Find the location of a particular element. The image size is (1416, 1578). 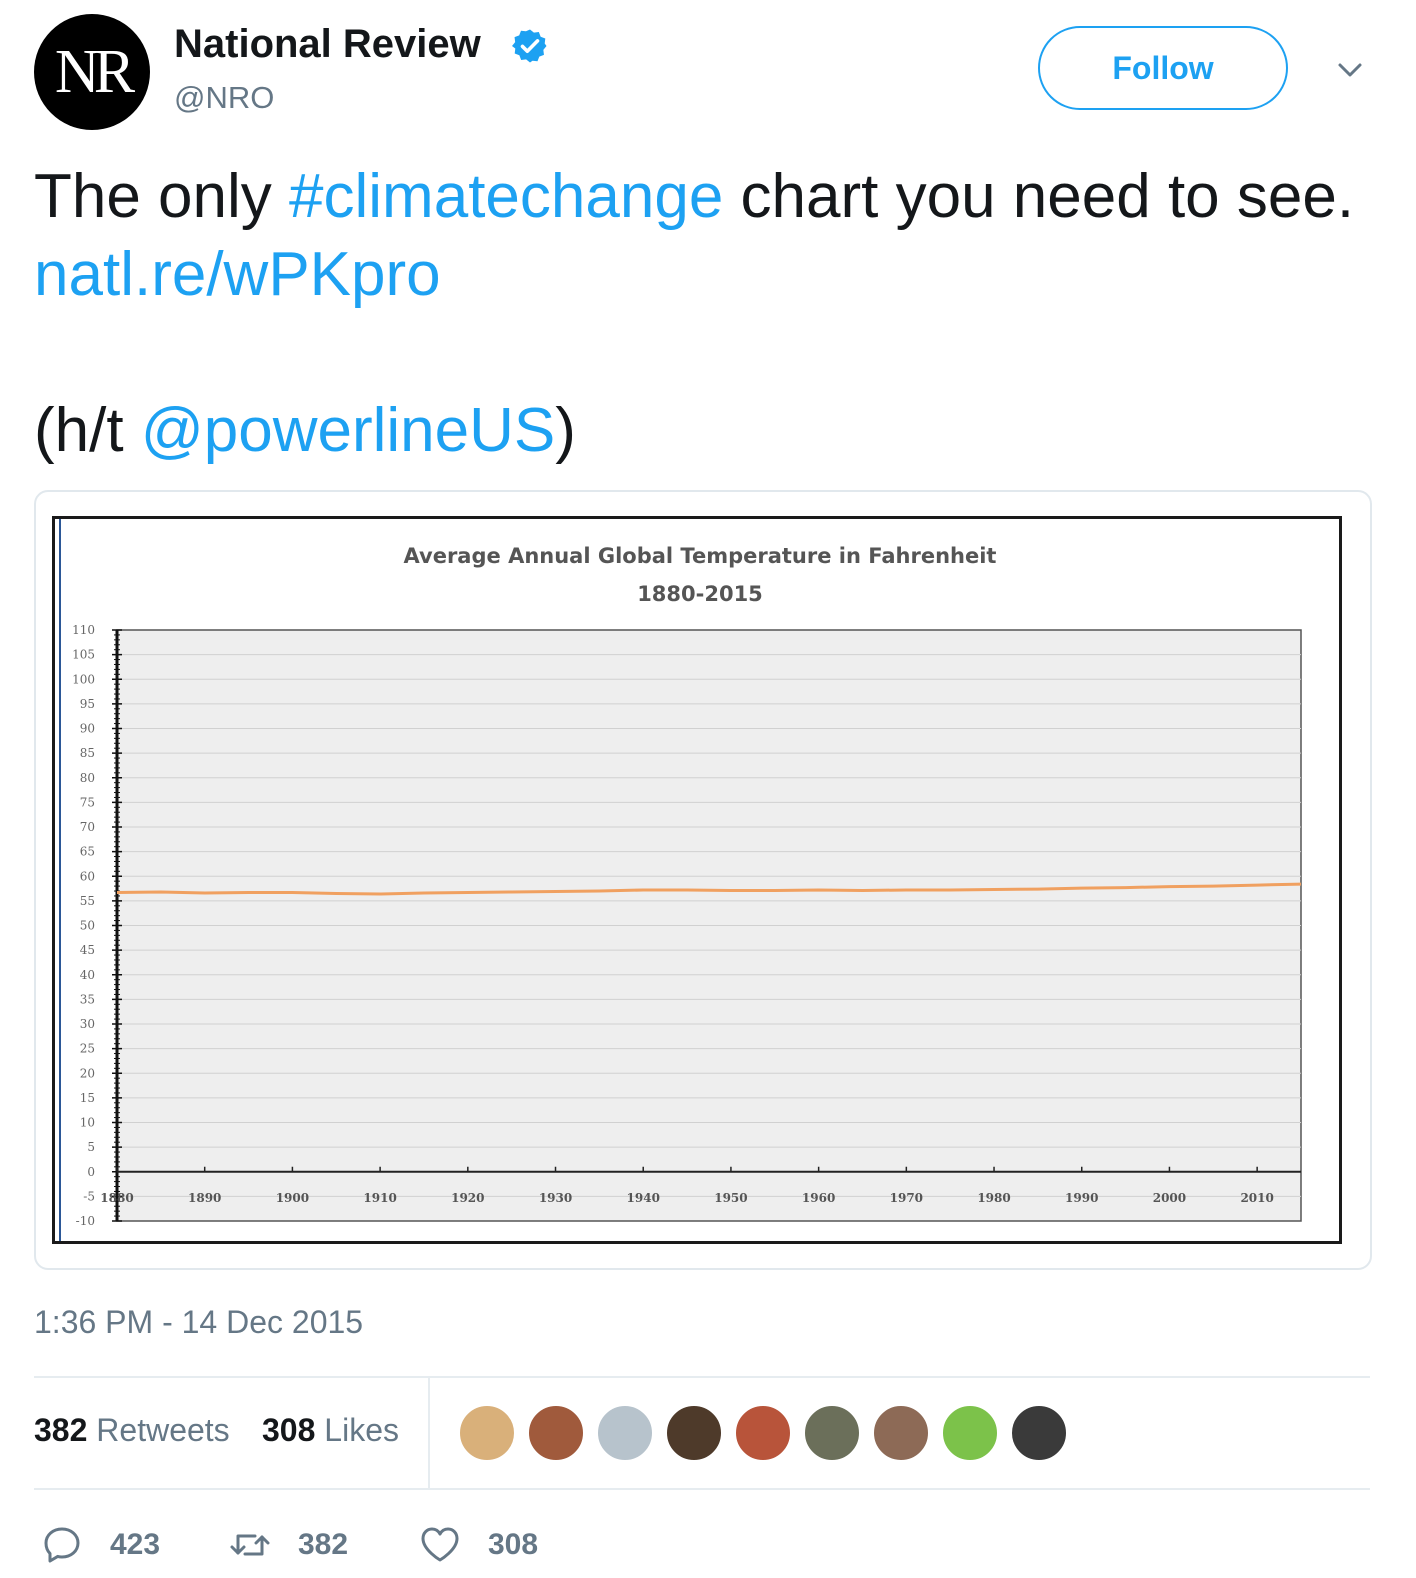

like-count: 308 is located at coordinates (513, 1544).